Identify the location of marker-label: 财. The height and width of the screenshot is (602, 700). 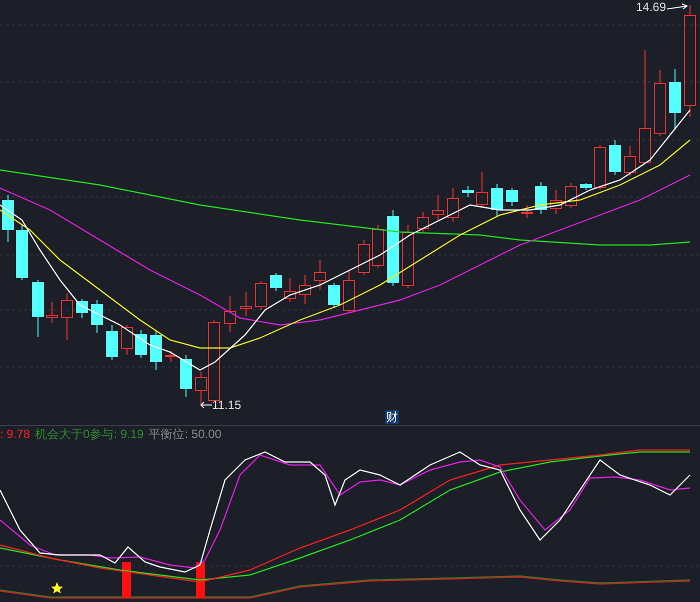
(392, 417).